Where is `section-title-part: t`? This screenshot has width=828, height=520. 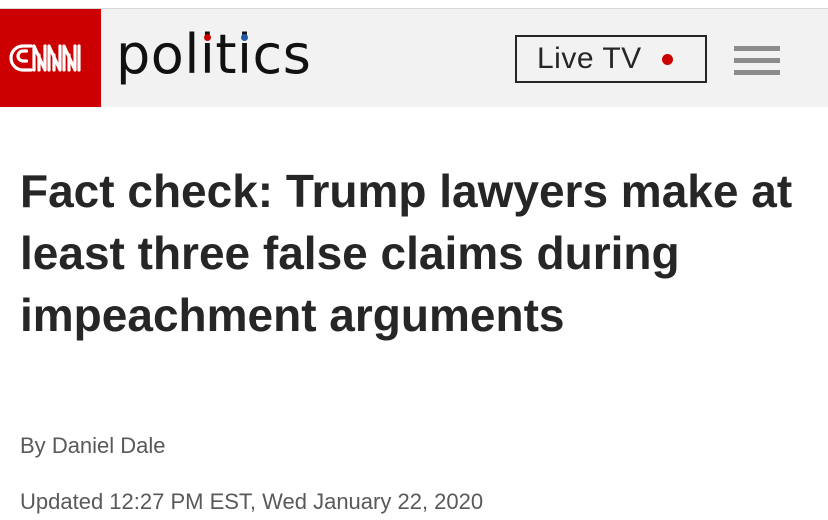
section-title-part: t is located at coordinates (226, 54).